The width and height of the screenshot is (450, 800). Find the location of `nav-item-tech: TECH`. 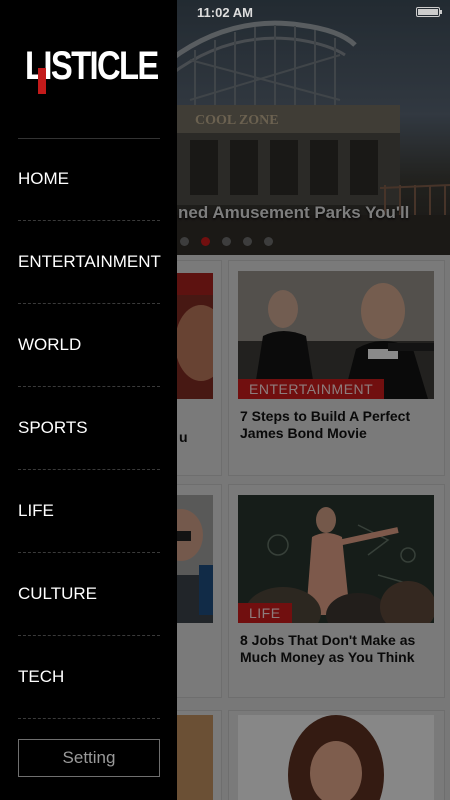

nav-item-tech: TECH is located at coordinates (89, 677).